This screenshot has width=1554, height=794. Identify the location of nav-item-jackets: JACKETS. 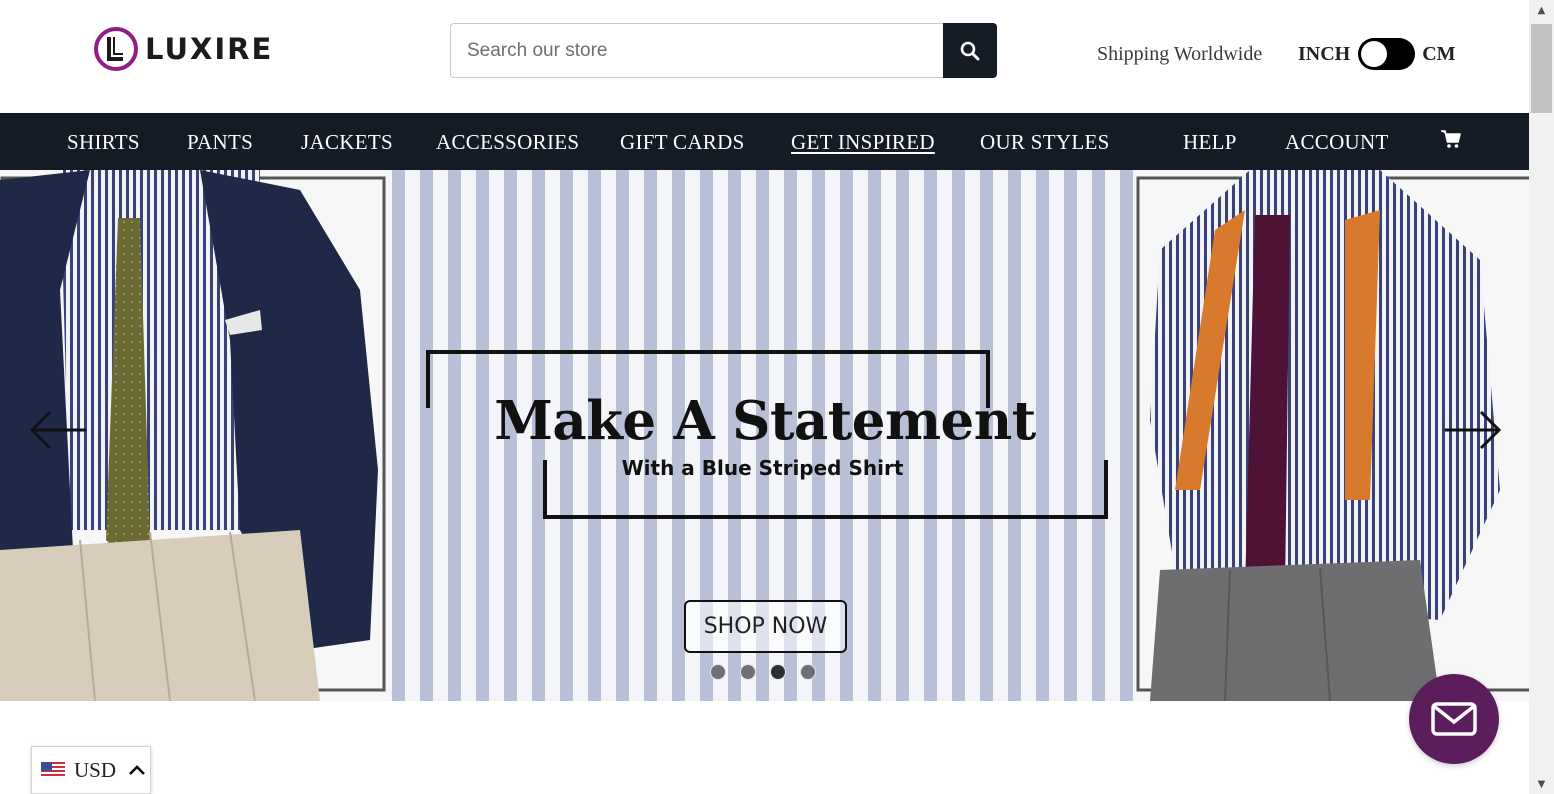
(347, 142).